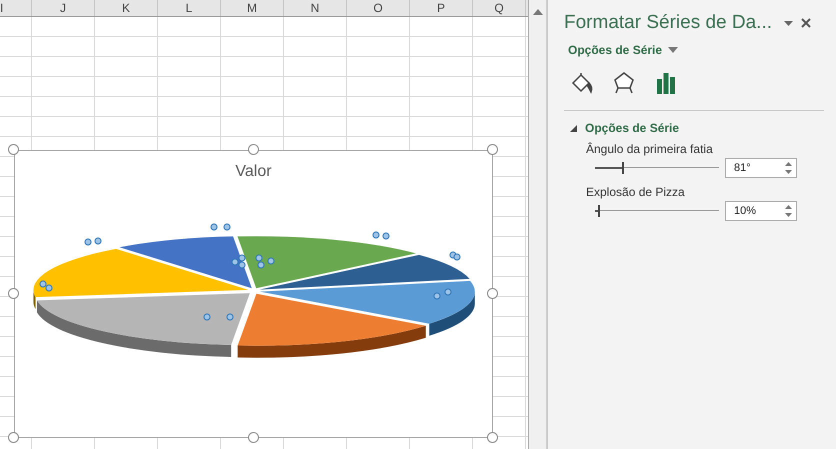  Describe the element at coordinates (315, 8) in the screenshot. I see `column-header: N` at that location.